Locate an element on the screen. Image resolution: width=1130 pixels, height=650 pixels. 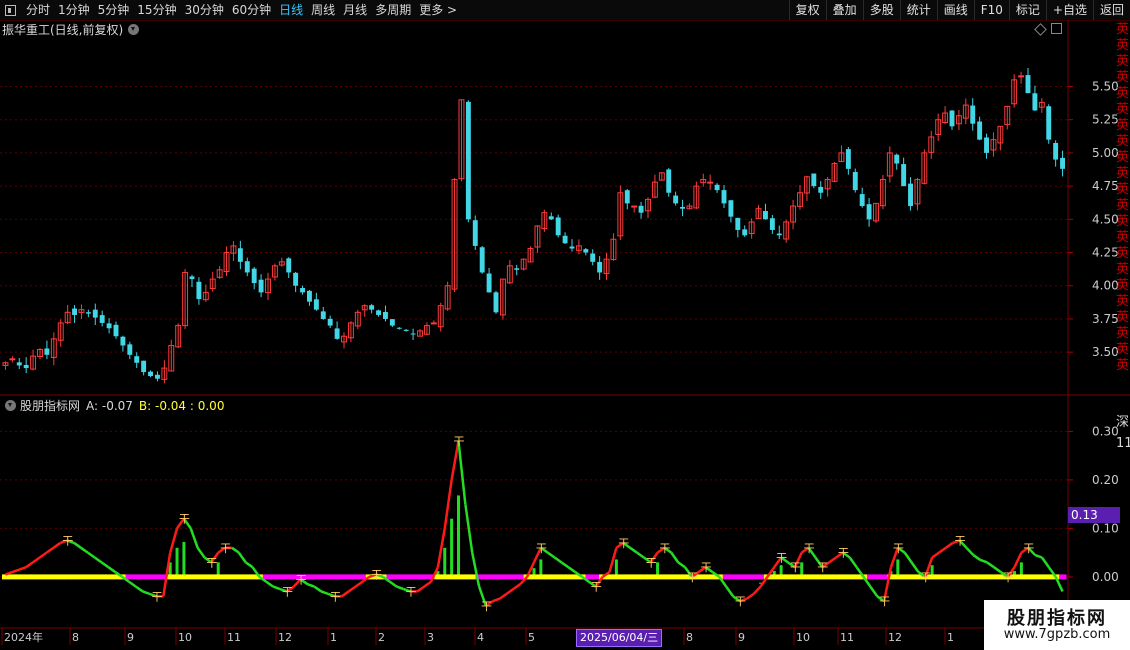
watermark-url: www.7gpzb.com is located at coordinates (1057, 634).